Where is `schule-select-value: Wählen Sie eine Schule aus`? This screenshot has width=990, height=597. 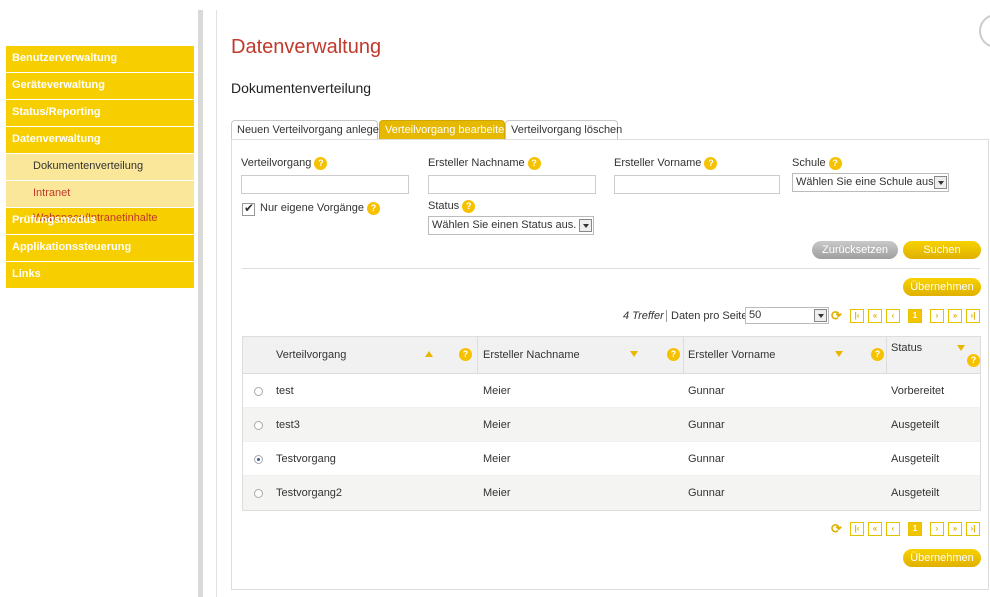 schule-select-value: Wählen Sie eine Schule aus is located at coordinates (865, 182).